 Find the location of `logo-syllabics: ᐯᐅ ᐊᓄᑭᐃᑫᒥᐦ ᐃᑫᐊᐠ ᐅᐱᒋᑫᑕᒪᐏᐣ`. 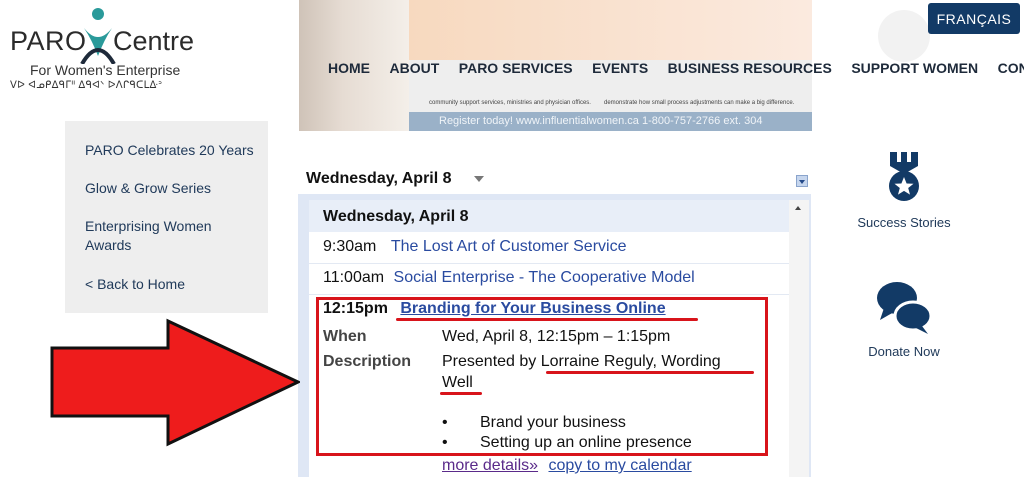

logo-syllabics: ᐯᐅ ᐊᓄᑭᐃᑫᒥᐦ ᐃᑫᐊᐠ ᐅᐱᒋᑫᑕᒪᐏᐣ is located at coordinates (86, 85).